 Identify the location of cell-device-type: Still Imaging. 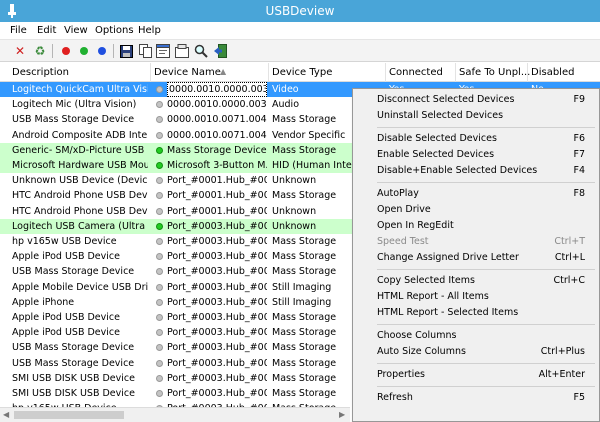
(302, 287).